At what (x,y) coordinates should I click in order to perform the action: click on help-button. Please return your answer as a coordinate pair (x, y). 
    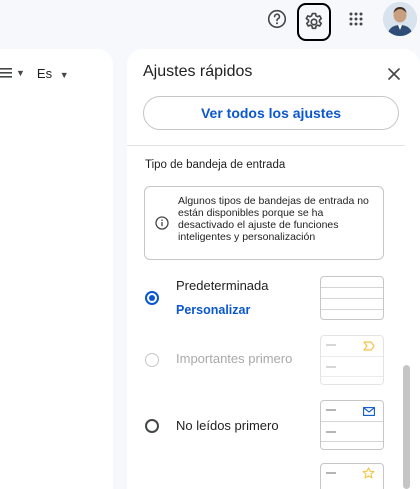
    Looking at the image, I should click on (277, 19).